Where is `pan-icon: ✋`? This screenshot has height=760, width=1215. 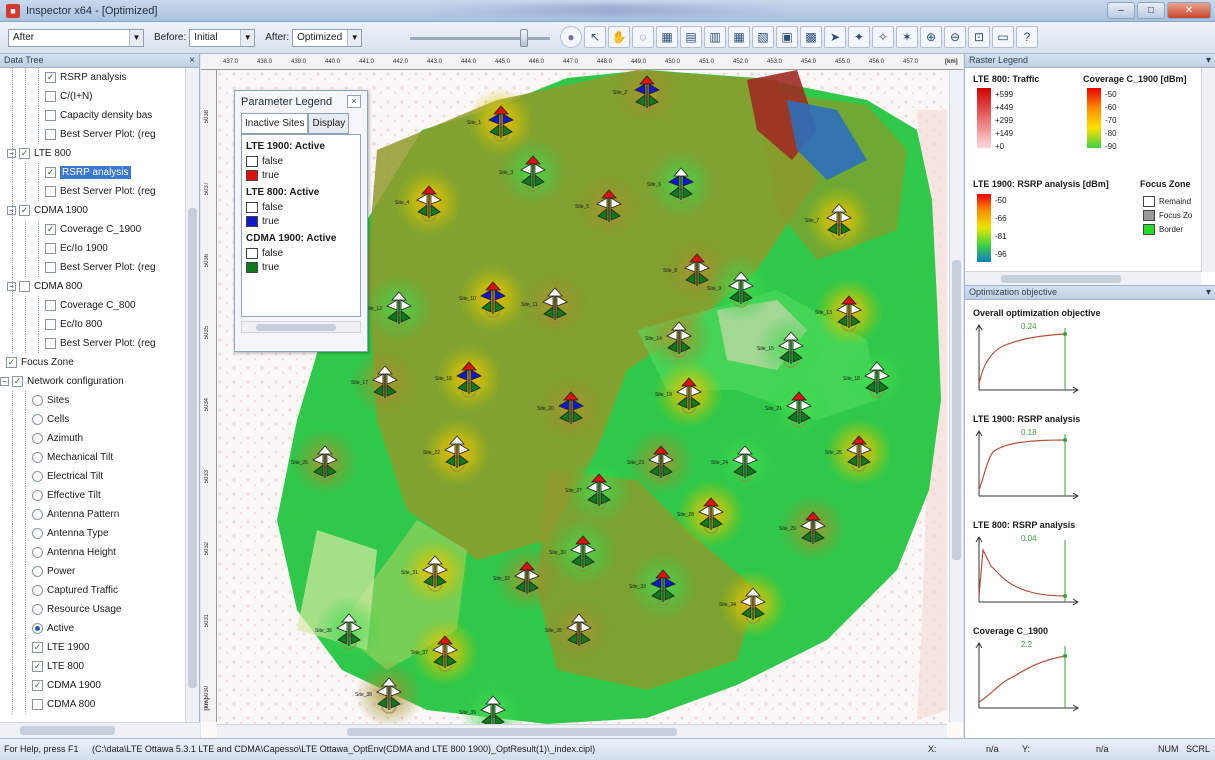
pan-icon: ✋ is located at coordinates (619, 37).